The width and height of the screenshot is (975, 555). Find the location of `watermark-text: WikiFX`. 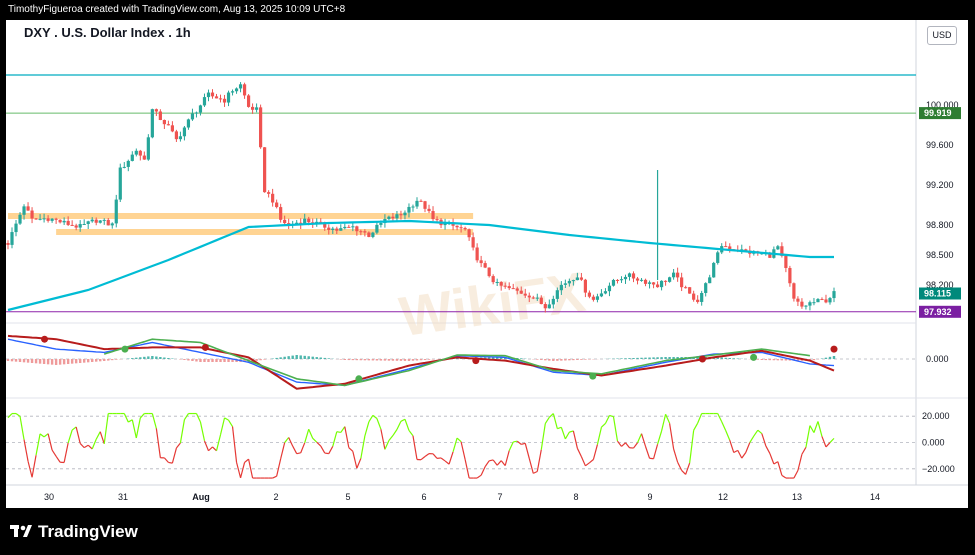

watermark-text: WikiFX is located at coordinates (492, 304).